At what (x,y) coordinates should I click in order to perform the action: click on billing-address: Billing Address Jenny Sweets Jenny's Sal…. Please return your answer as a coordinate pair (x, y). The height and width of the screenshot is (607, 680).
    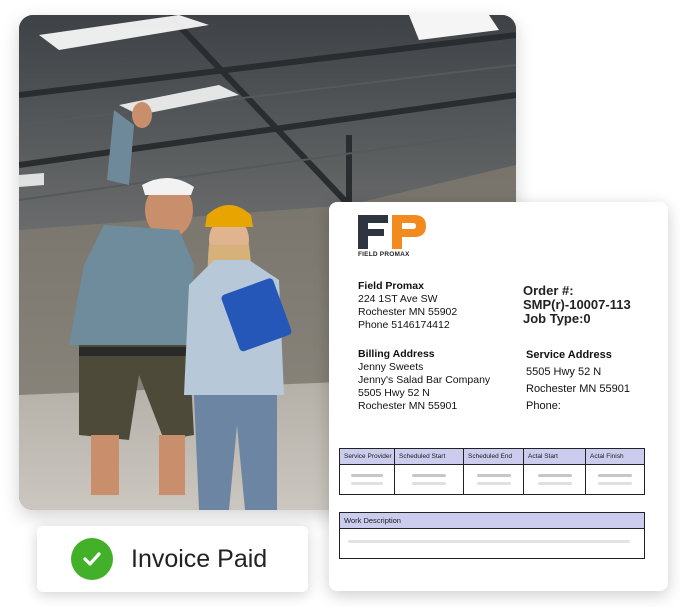
    Looking at the image, I should click on (424, 380).